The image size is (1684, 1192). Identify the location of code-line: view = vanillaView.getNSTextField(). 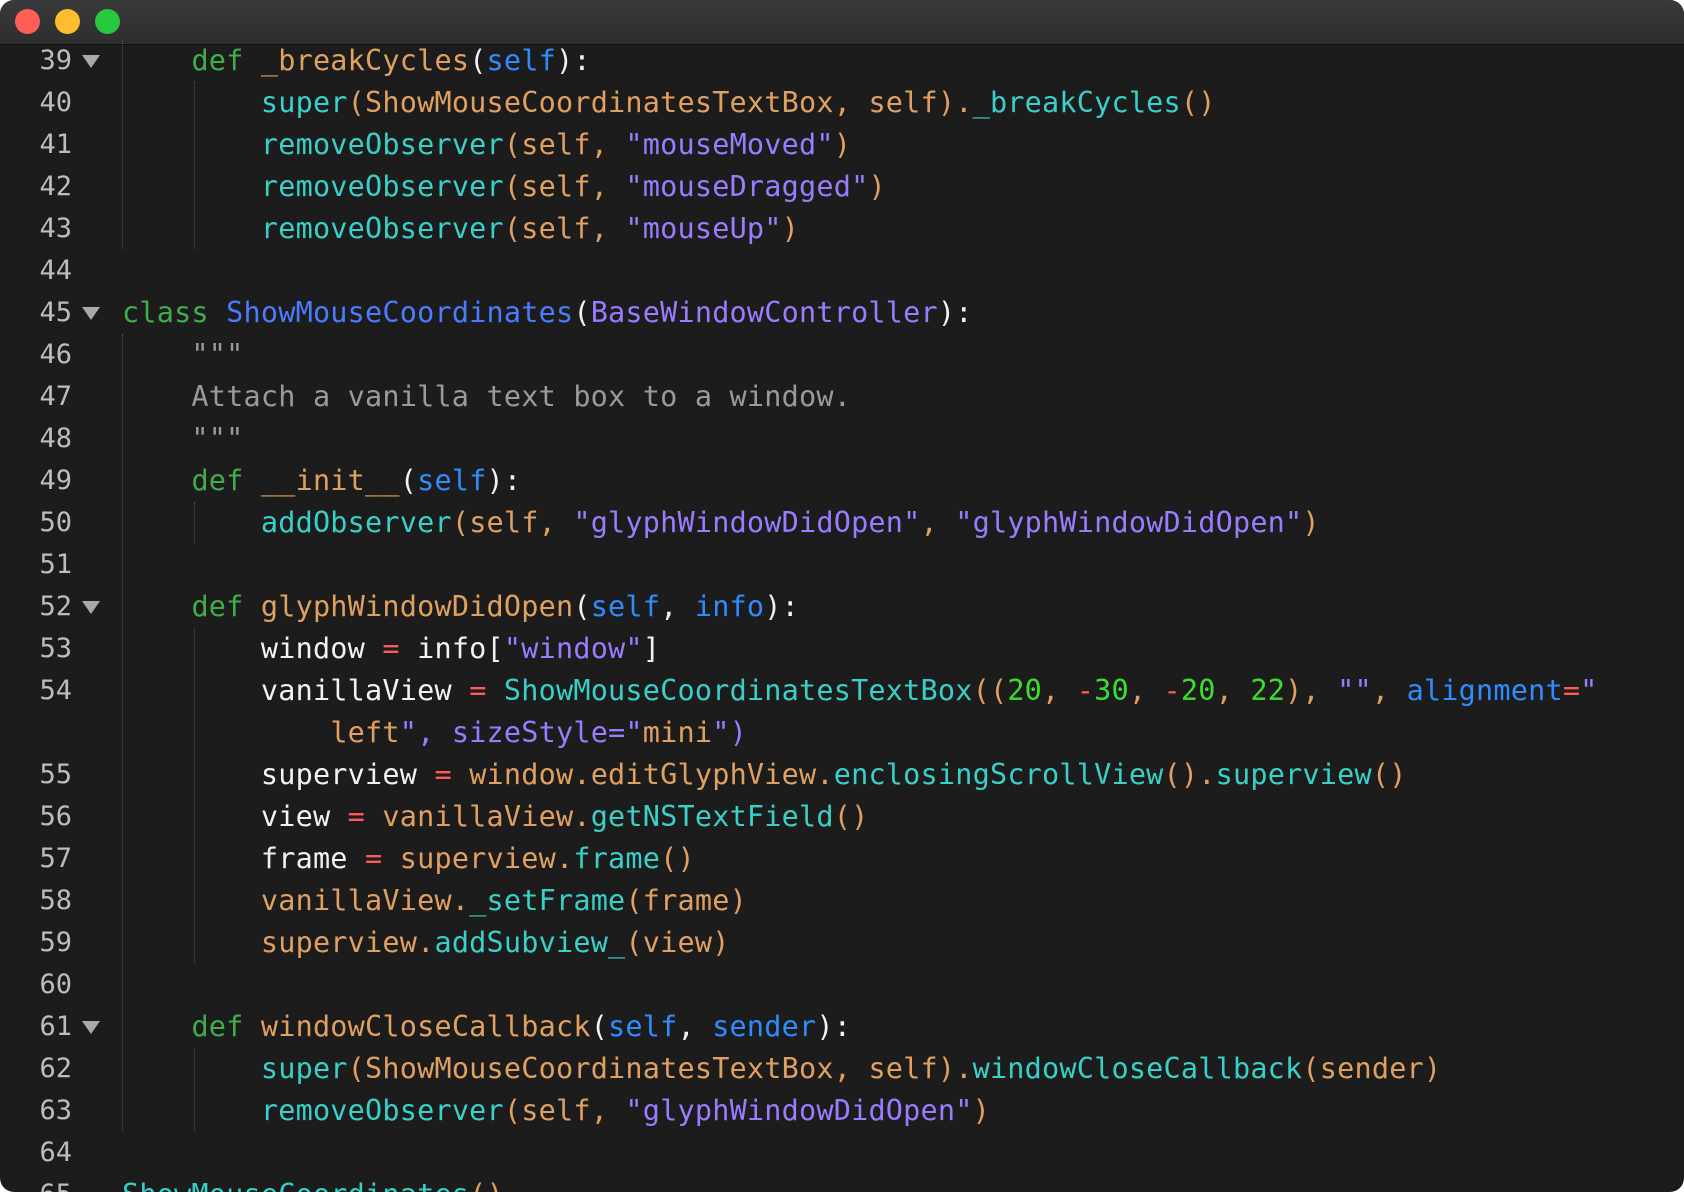
(495, 817).